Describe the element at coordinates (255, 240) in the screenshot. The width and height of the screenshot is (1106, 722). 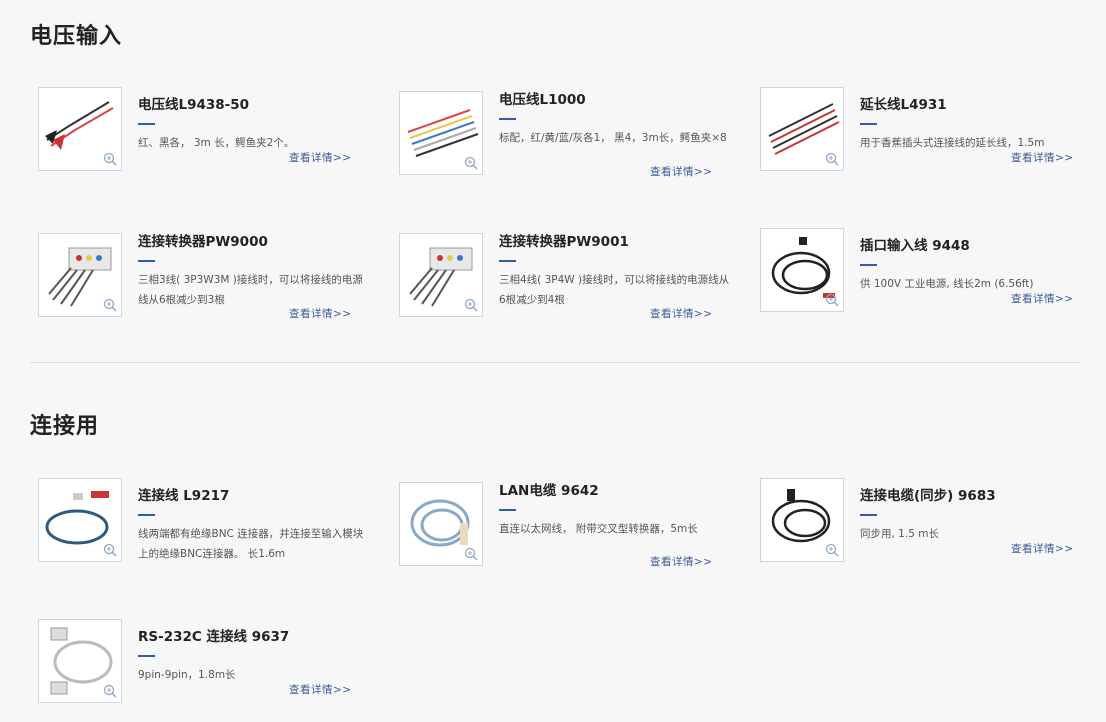
I see `product-name: 连接转换器PW9000` at that location.